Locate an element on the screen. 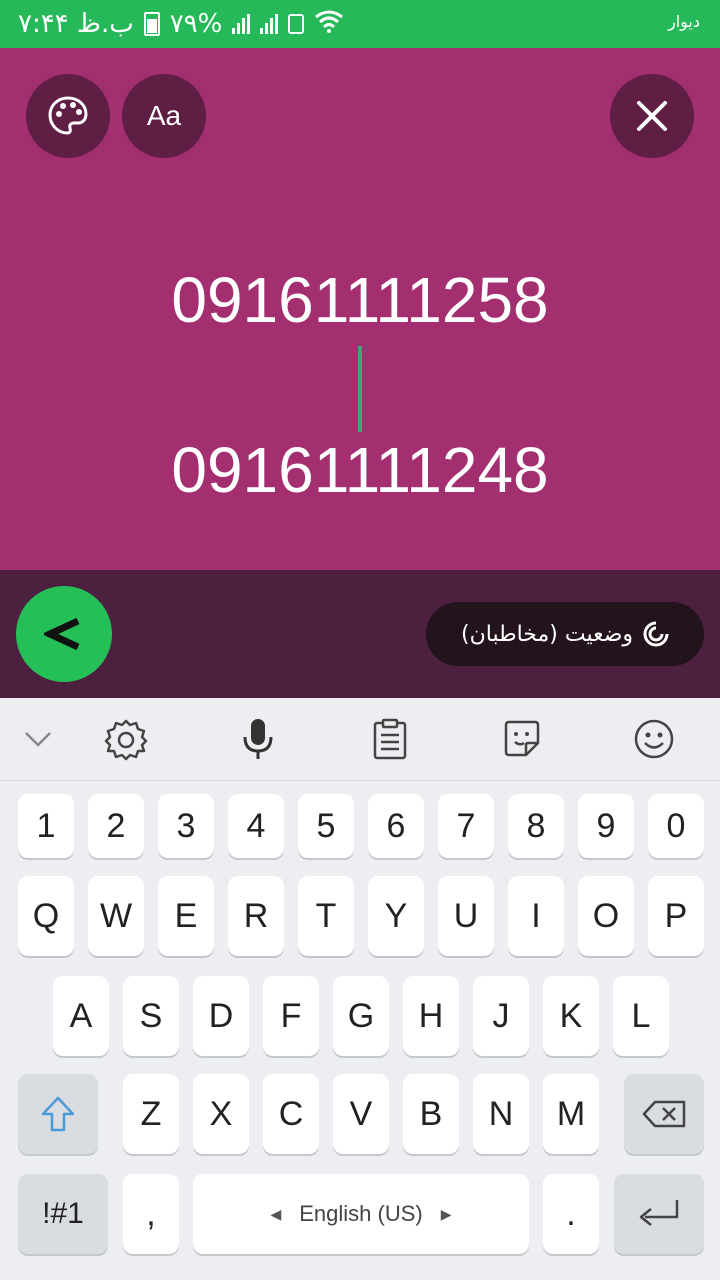 The width and height of the screenshot is (720, 1280). emoji-icon is located at coordinates (654, 739).